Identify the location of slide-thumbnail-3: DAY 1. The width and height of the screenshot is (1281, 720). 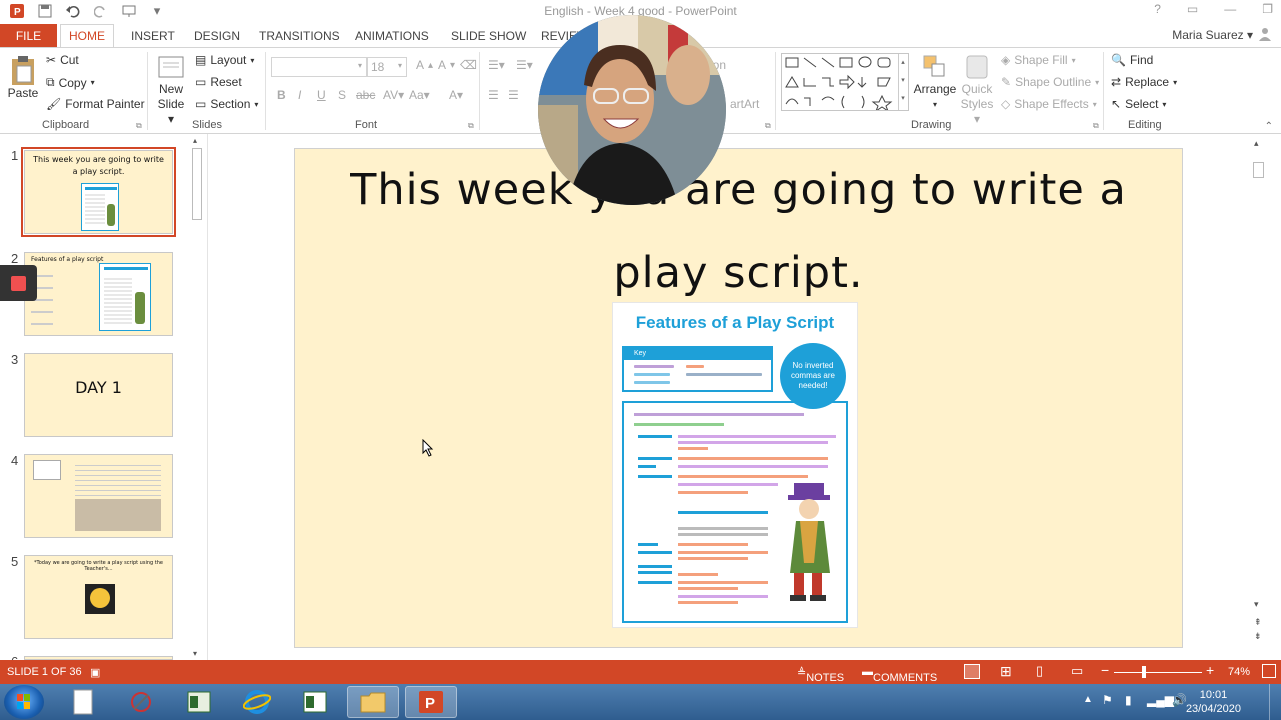
(98, 395).